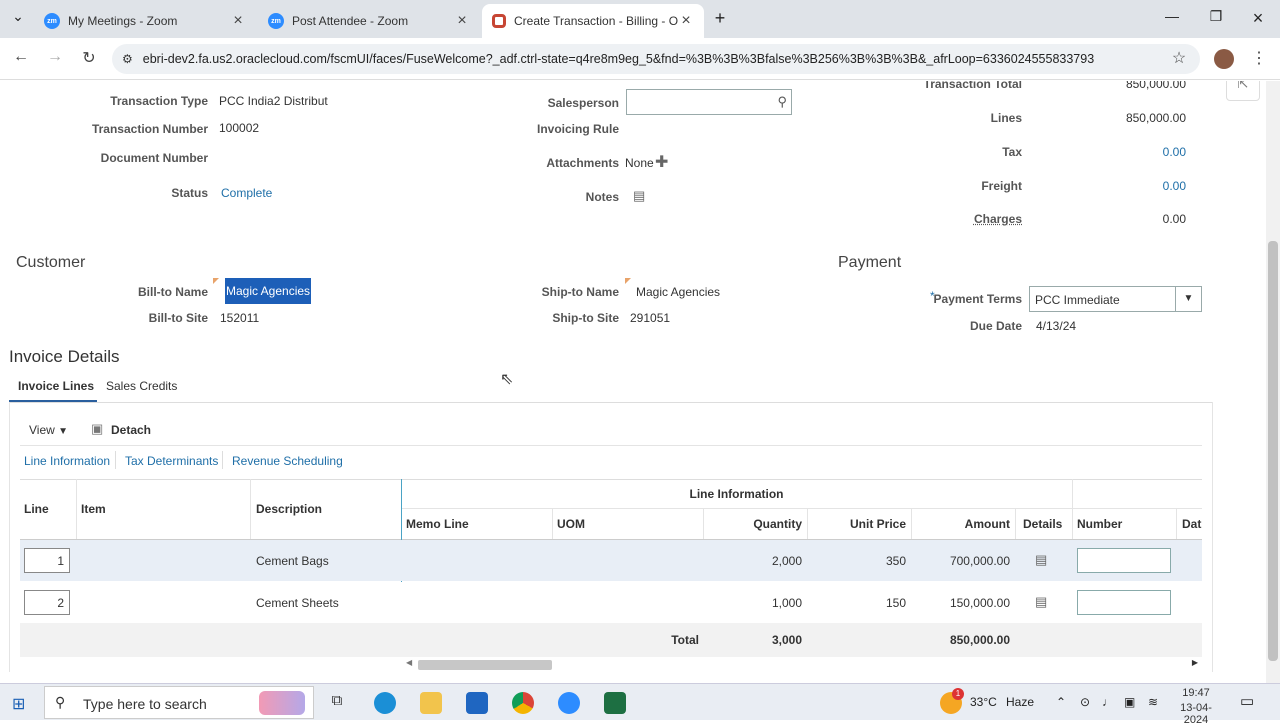 This screenshot has width=1280, height=726. I want to click on column-header-memo-line: Memo Line, so click(437, 524).